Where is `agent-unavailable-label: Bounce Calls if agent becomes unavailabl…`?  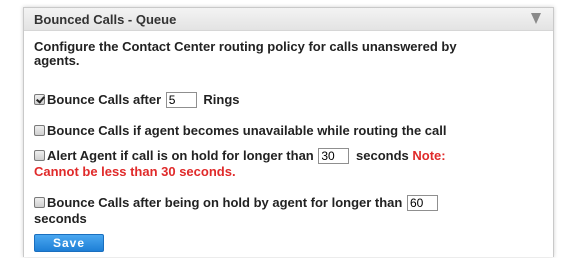 agent-unavailable-label: Bounce Calls if agent becomes unavailabl… is located at coordinates (247, 130).